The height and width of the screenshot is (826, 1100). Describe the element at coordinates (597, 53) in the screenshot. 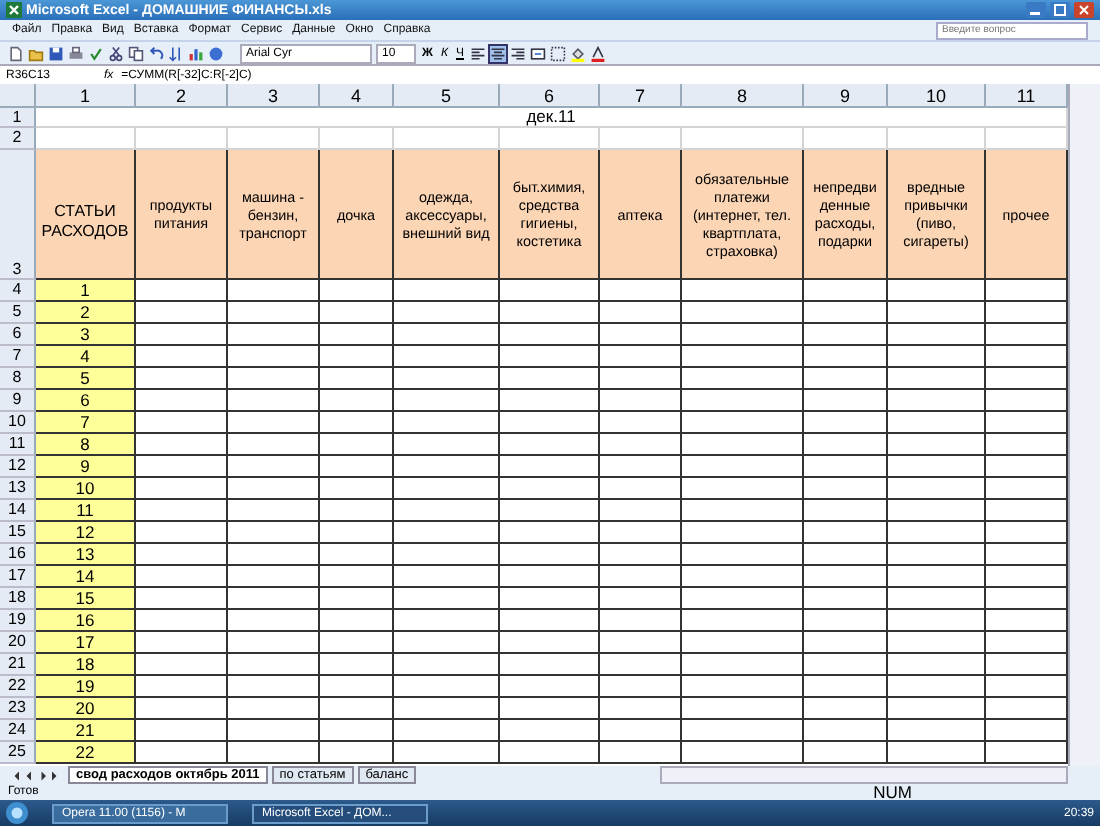

I see `font-color-icon` at that location.